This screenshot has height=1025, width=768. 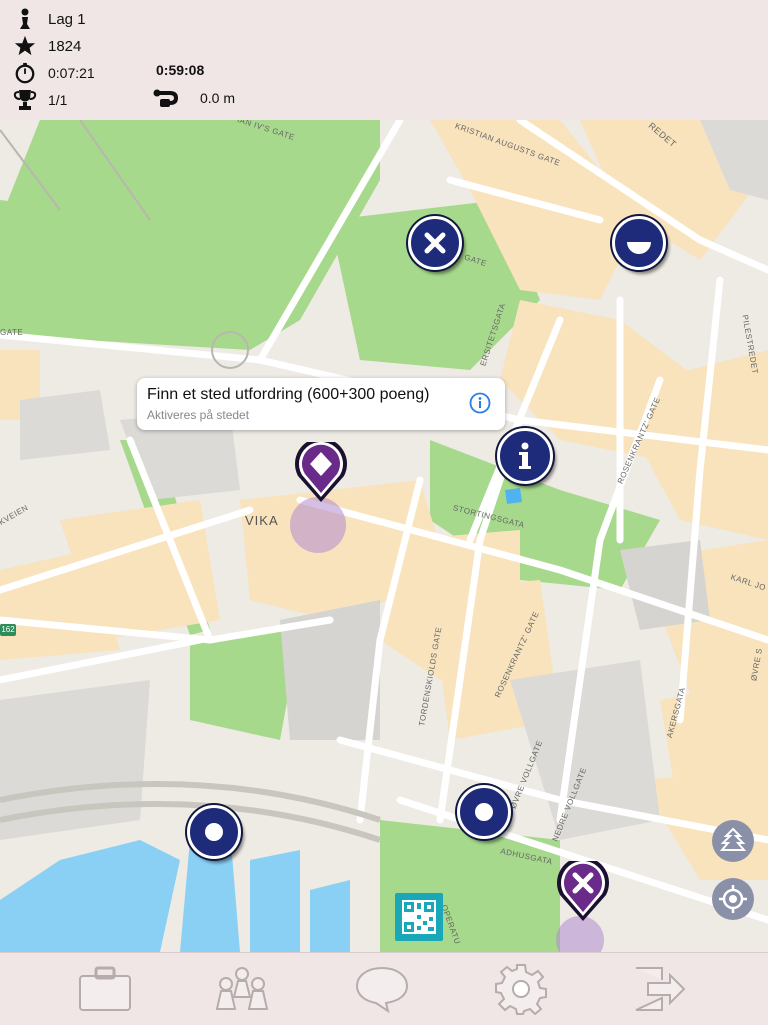 I want to click on score-value: 1824, so click(x=65, y=46).